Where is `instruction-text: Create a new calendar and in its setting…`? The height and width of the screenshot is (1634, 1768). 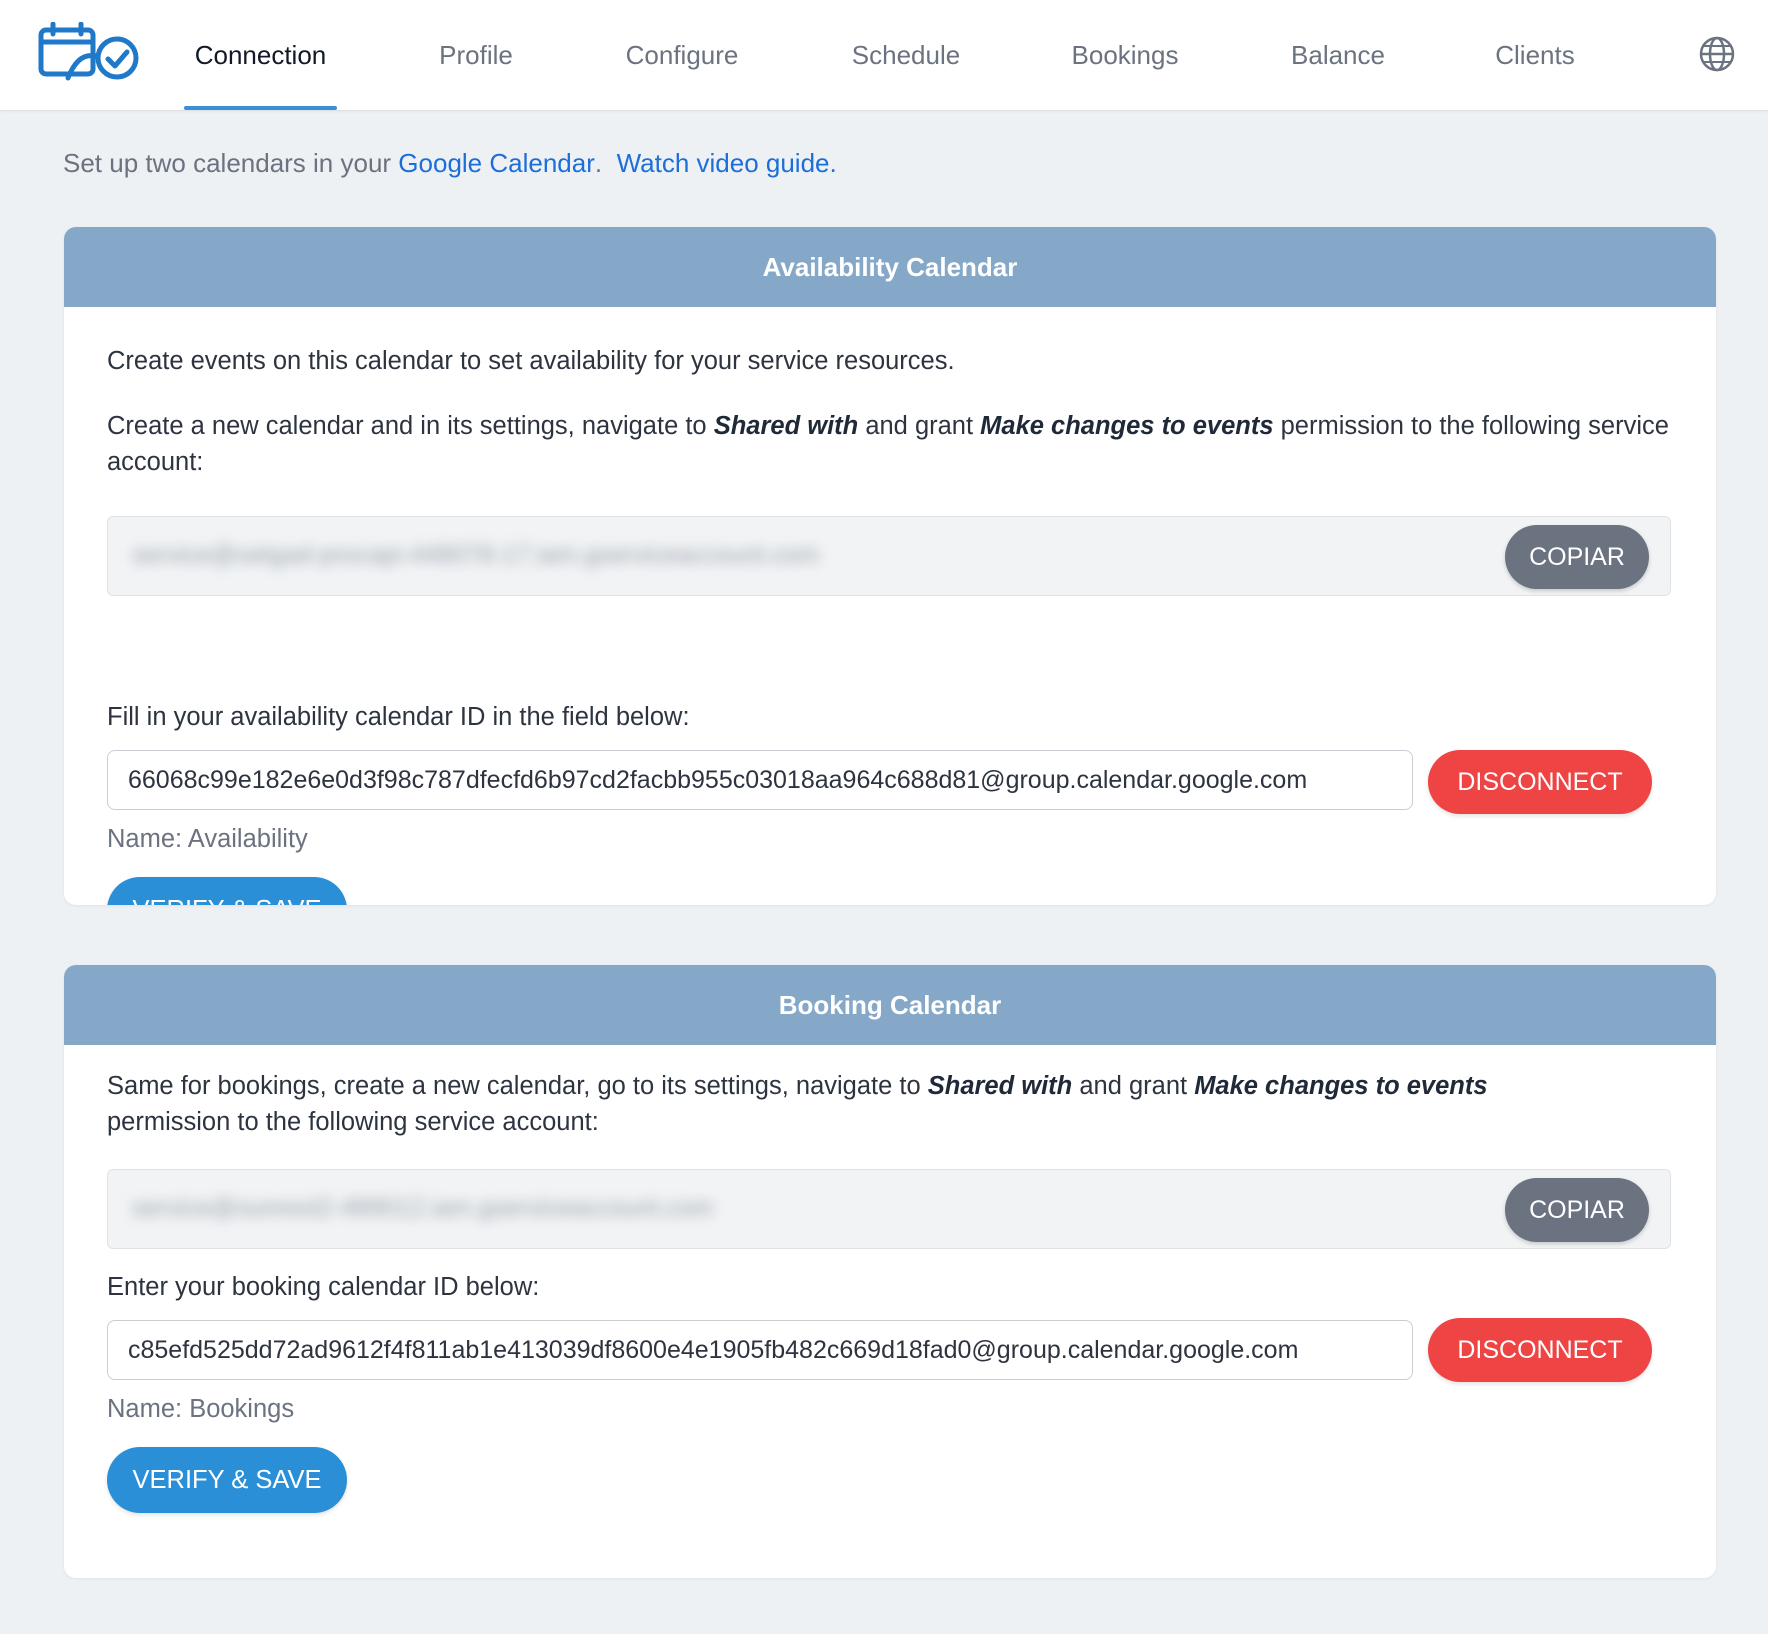
instruction-text: Create a new calendar and in its setting… is located at coordinates (410, 426).